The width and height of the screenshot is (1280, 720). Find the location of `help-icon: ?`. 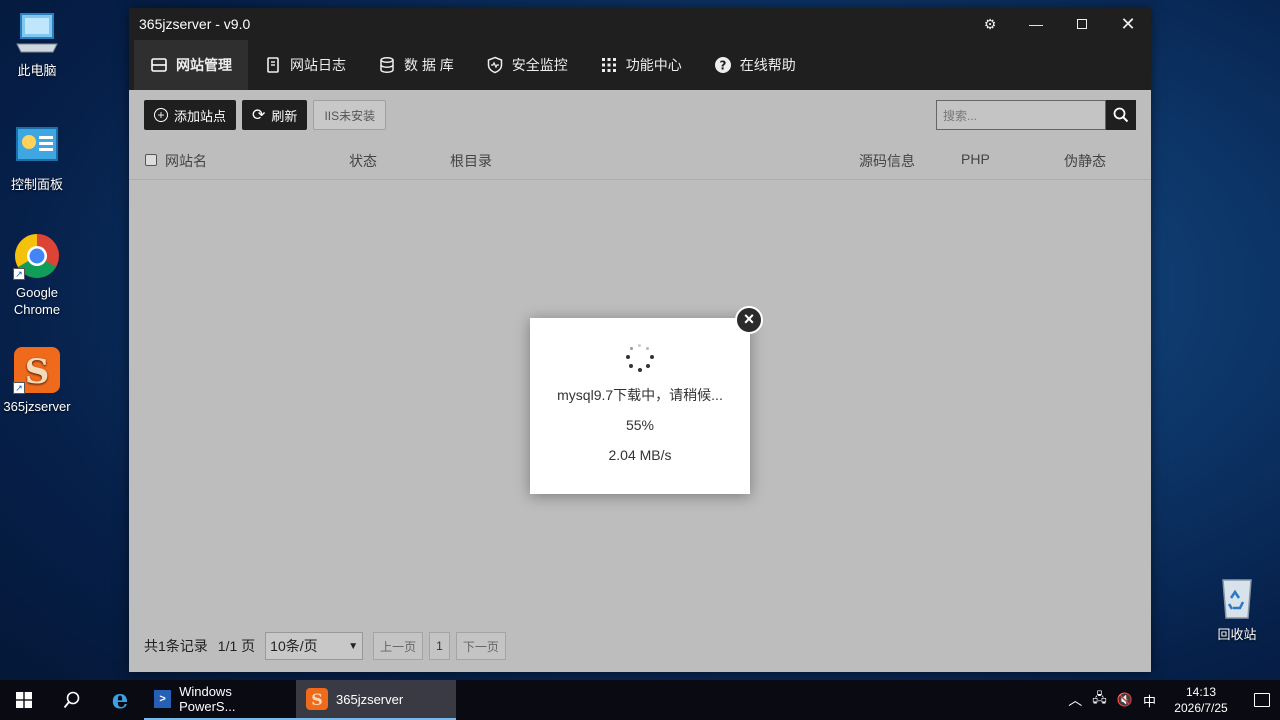

help-icon: ? is located at coordinates (722, 65).